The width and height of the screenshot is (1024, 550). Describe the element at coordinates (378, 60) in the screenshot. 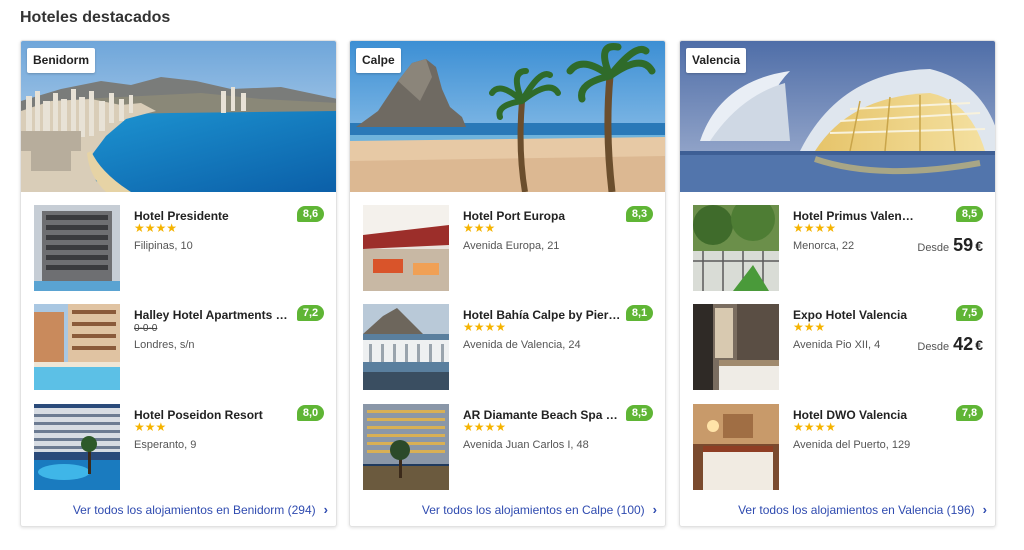

I see `city-tag: Calpe` at that location.